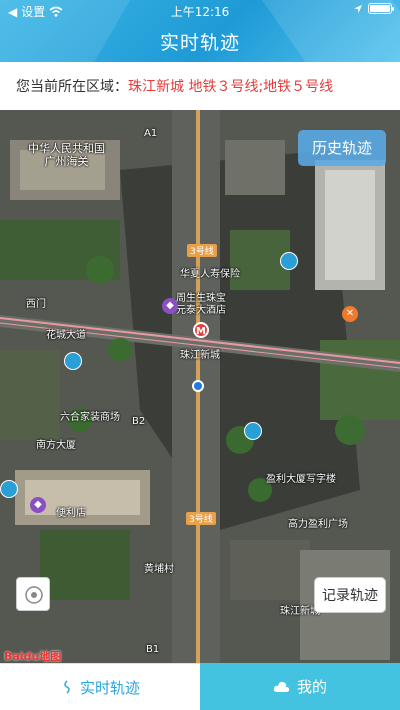 The width and height of the screenshot is (400, 710). What do you see at coordinates (72, 87) in the screenshot?
I see `region-label: 您当前所在区域：` at bounding box center [72, 87].